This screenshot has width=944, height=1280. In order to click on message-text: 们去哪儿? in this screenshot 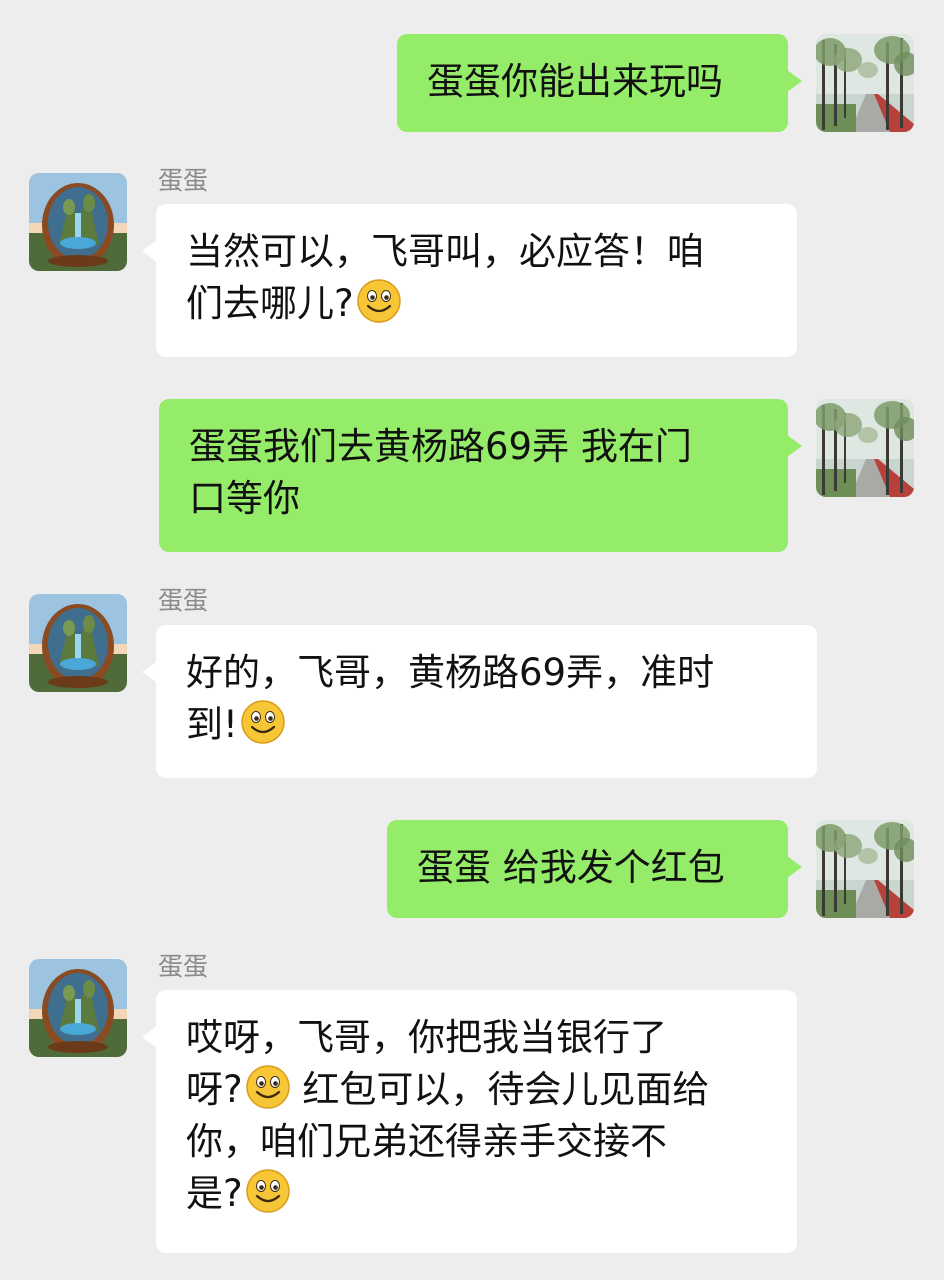, I will do `click(270, 303)`.